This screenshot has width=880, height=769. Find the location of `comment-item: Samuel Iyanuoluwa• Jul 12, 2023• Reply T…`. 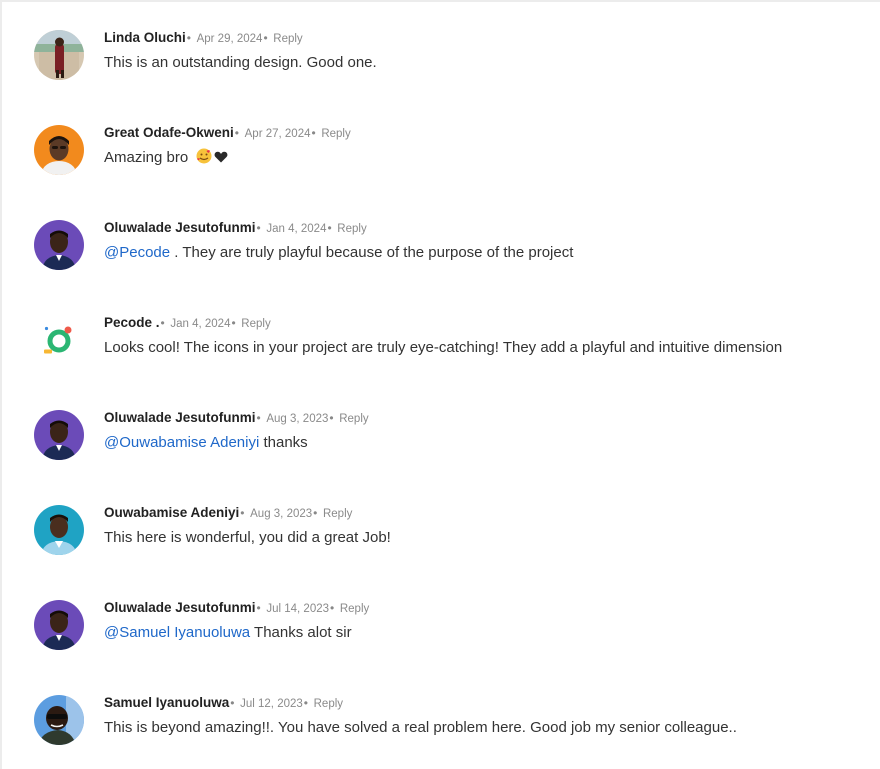

comment-item: Samuel Iyanuoluwa• Jul 12, 2023• Reply T… is located at coordinates (444, 725).